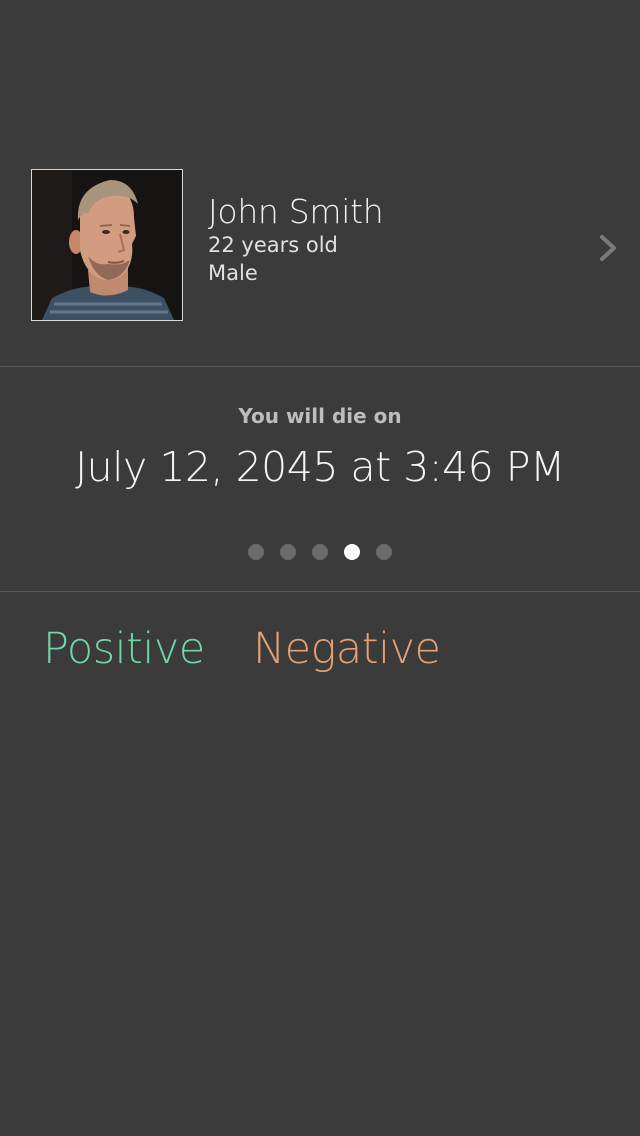 This screenshot has height=1136, width=640. What do you see at coordinates (320, 467) in the screenshot?
I see `death-date-value: July 12, 2045 at 3:46 PM` at bounding box center [320, 467].